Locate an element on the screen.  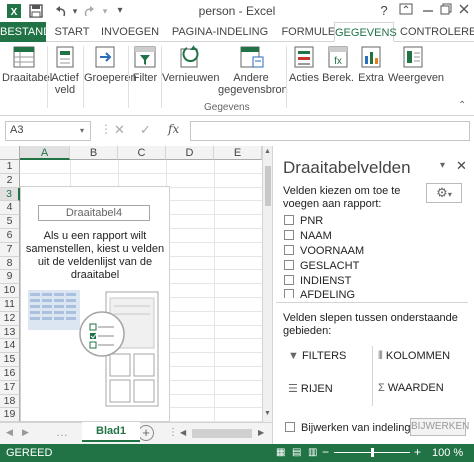
help-icon: ? is located at coordinates (384, 11).